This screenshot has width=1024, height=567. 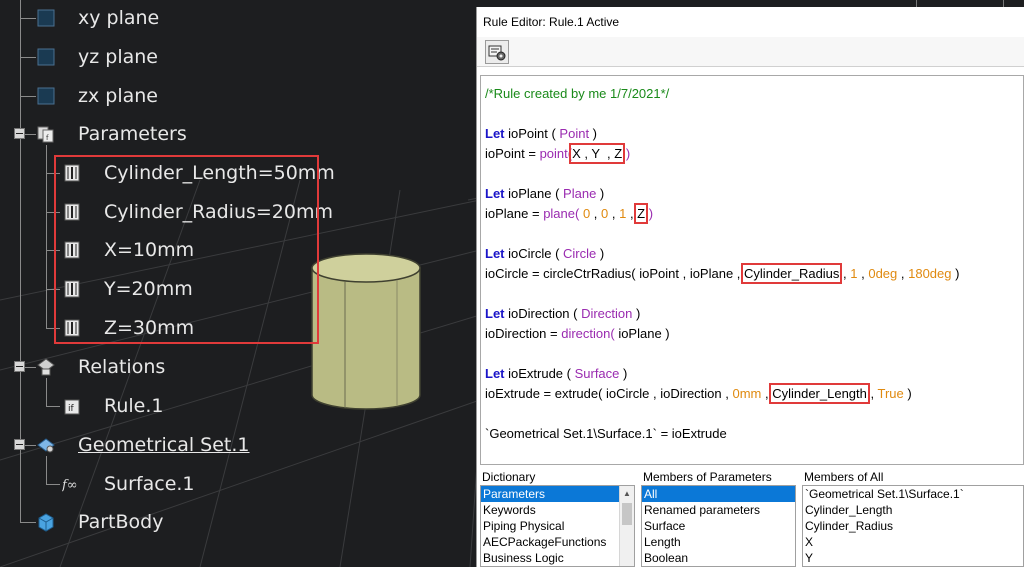 I want to click on list-item: Boolean, so click(x=718, y=558).